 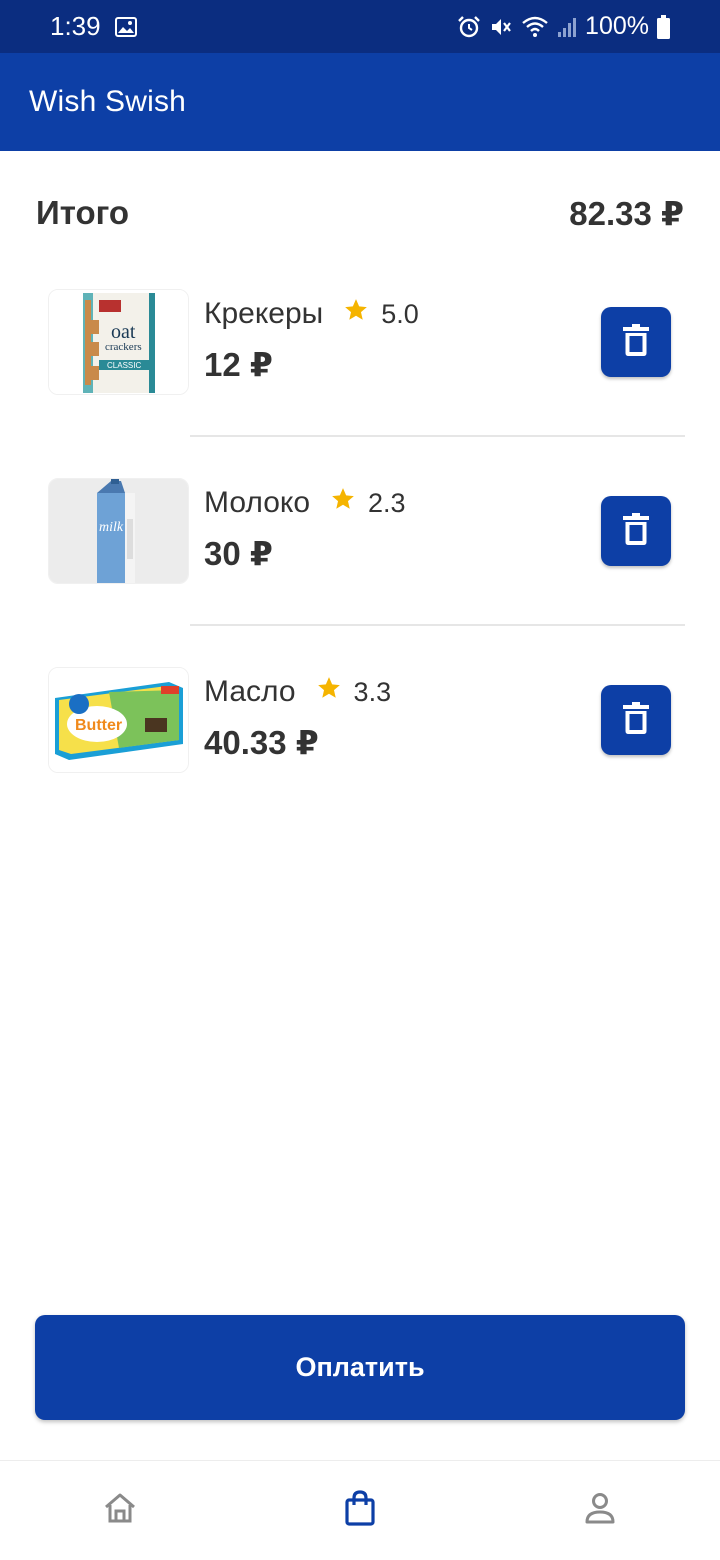 I want to click on cart-item: milk Молоко 2.3 30 ₽, so click(x=366, y=531).